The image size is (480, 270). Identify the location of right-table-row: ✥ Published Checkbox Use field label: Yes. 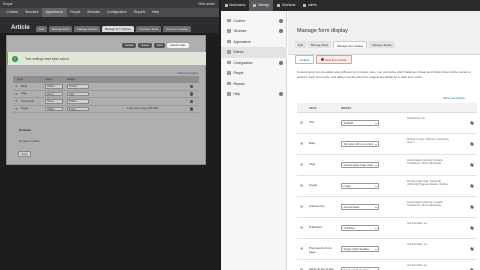
(387, 228).